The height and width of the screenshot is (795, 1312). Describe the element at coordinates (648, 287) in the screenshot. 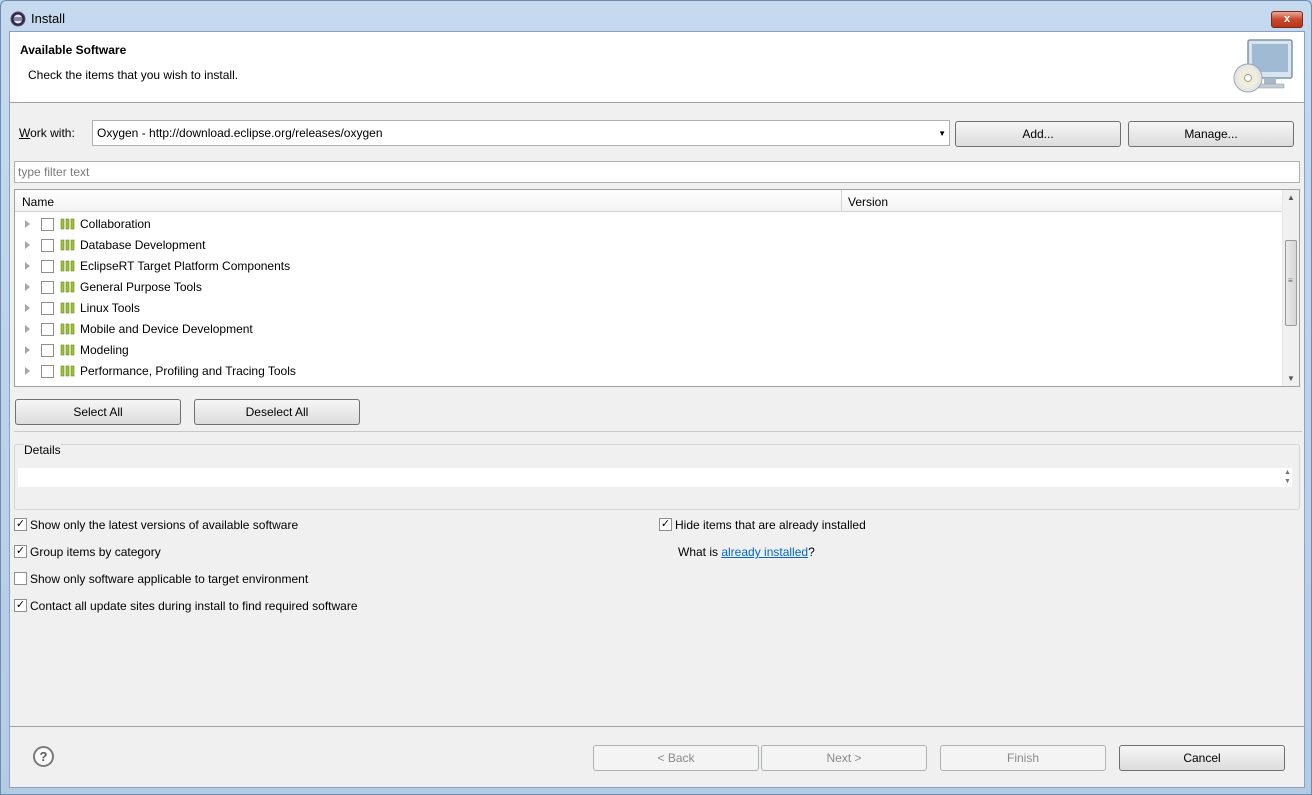

I see `tree-item: General Purpose Tools` at that location.